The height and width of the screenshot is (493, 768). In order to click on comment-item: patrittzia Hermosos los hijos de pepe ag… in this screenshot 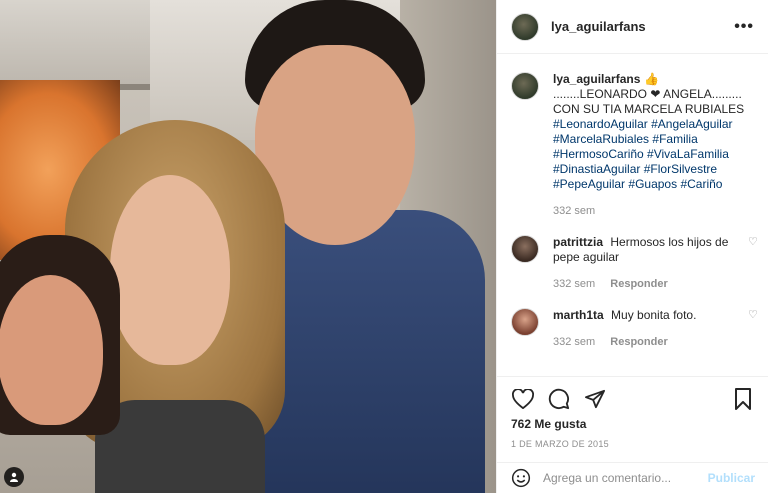, I will do `click(634, 263)`.